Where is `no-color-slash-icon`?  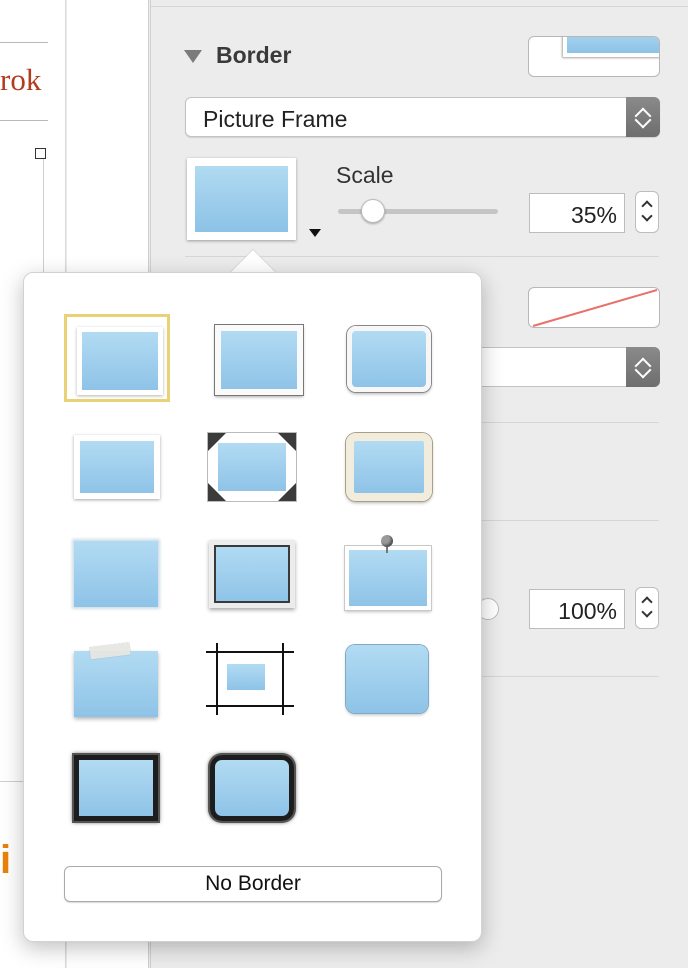 no-color-slash-icon is located at coordinates (595, 308).